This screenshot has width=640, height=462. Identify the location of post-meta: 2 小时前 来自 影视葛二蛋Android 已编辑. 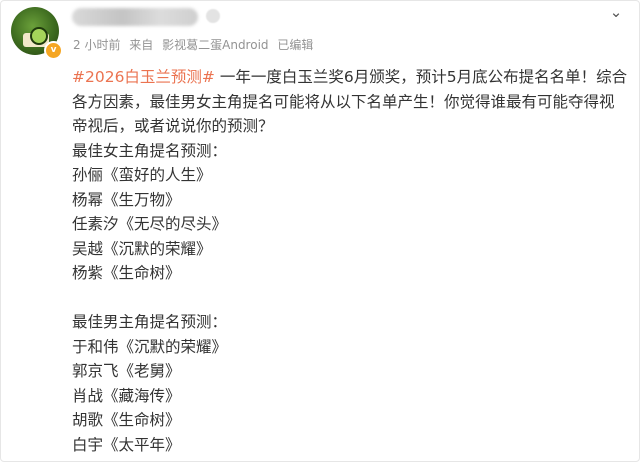
(195, 44).